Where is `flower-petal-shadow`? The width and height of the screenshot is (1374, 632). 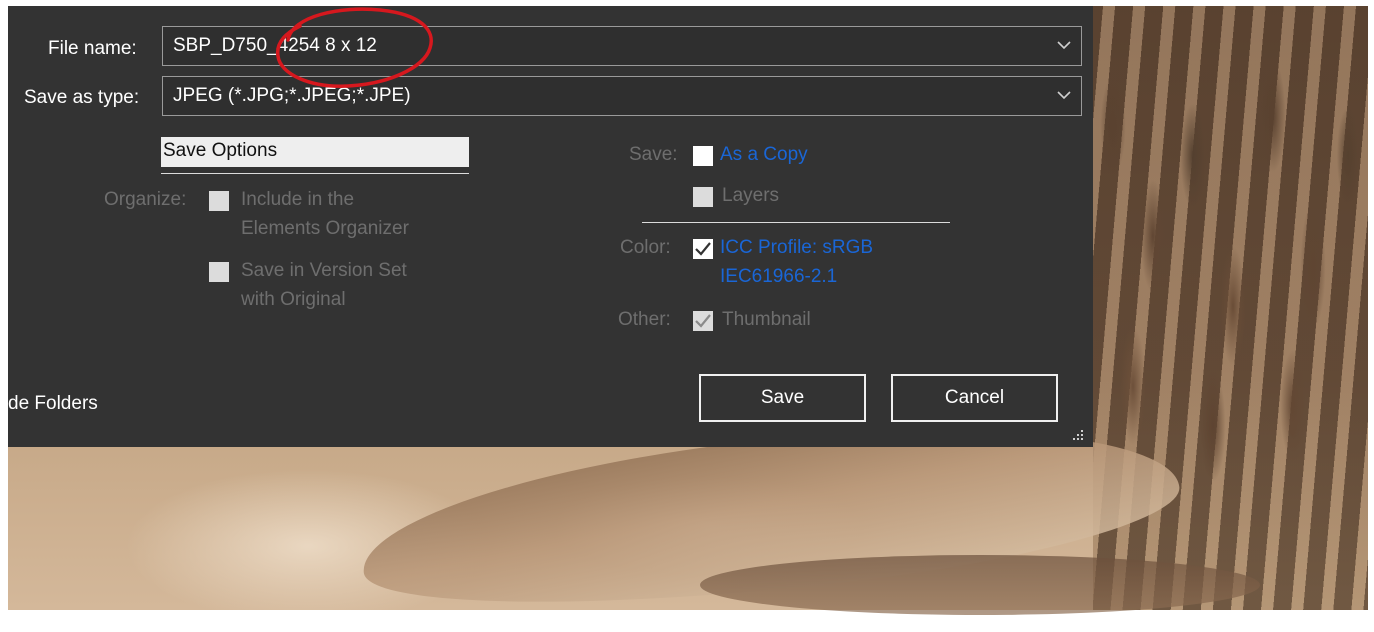 flower-petal-shadow is located at coordinates (980, 585).